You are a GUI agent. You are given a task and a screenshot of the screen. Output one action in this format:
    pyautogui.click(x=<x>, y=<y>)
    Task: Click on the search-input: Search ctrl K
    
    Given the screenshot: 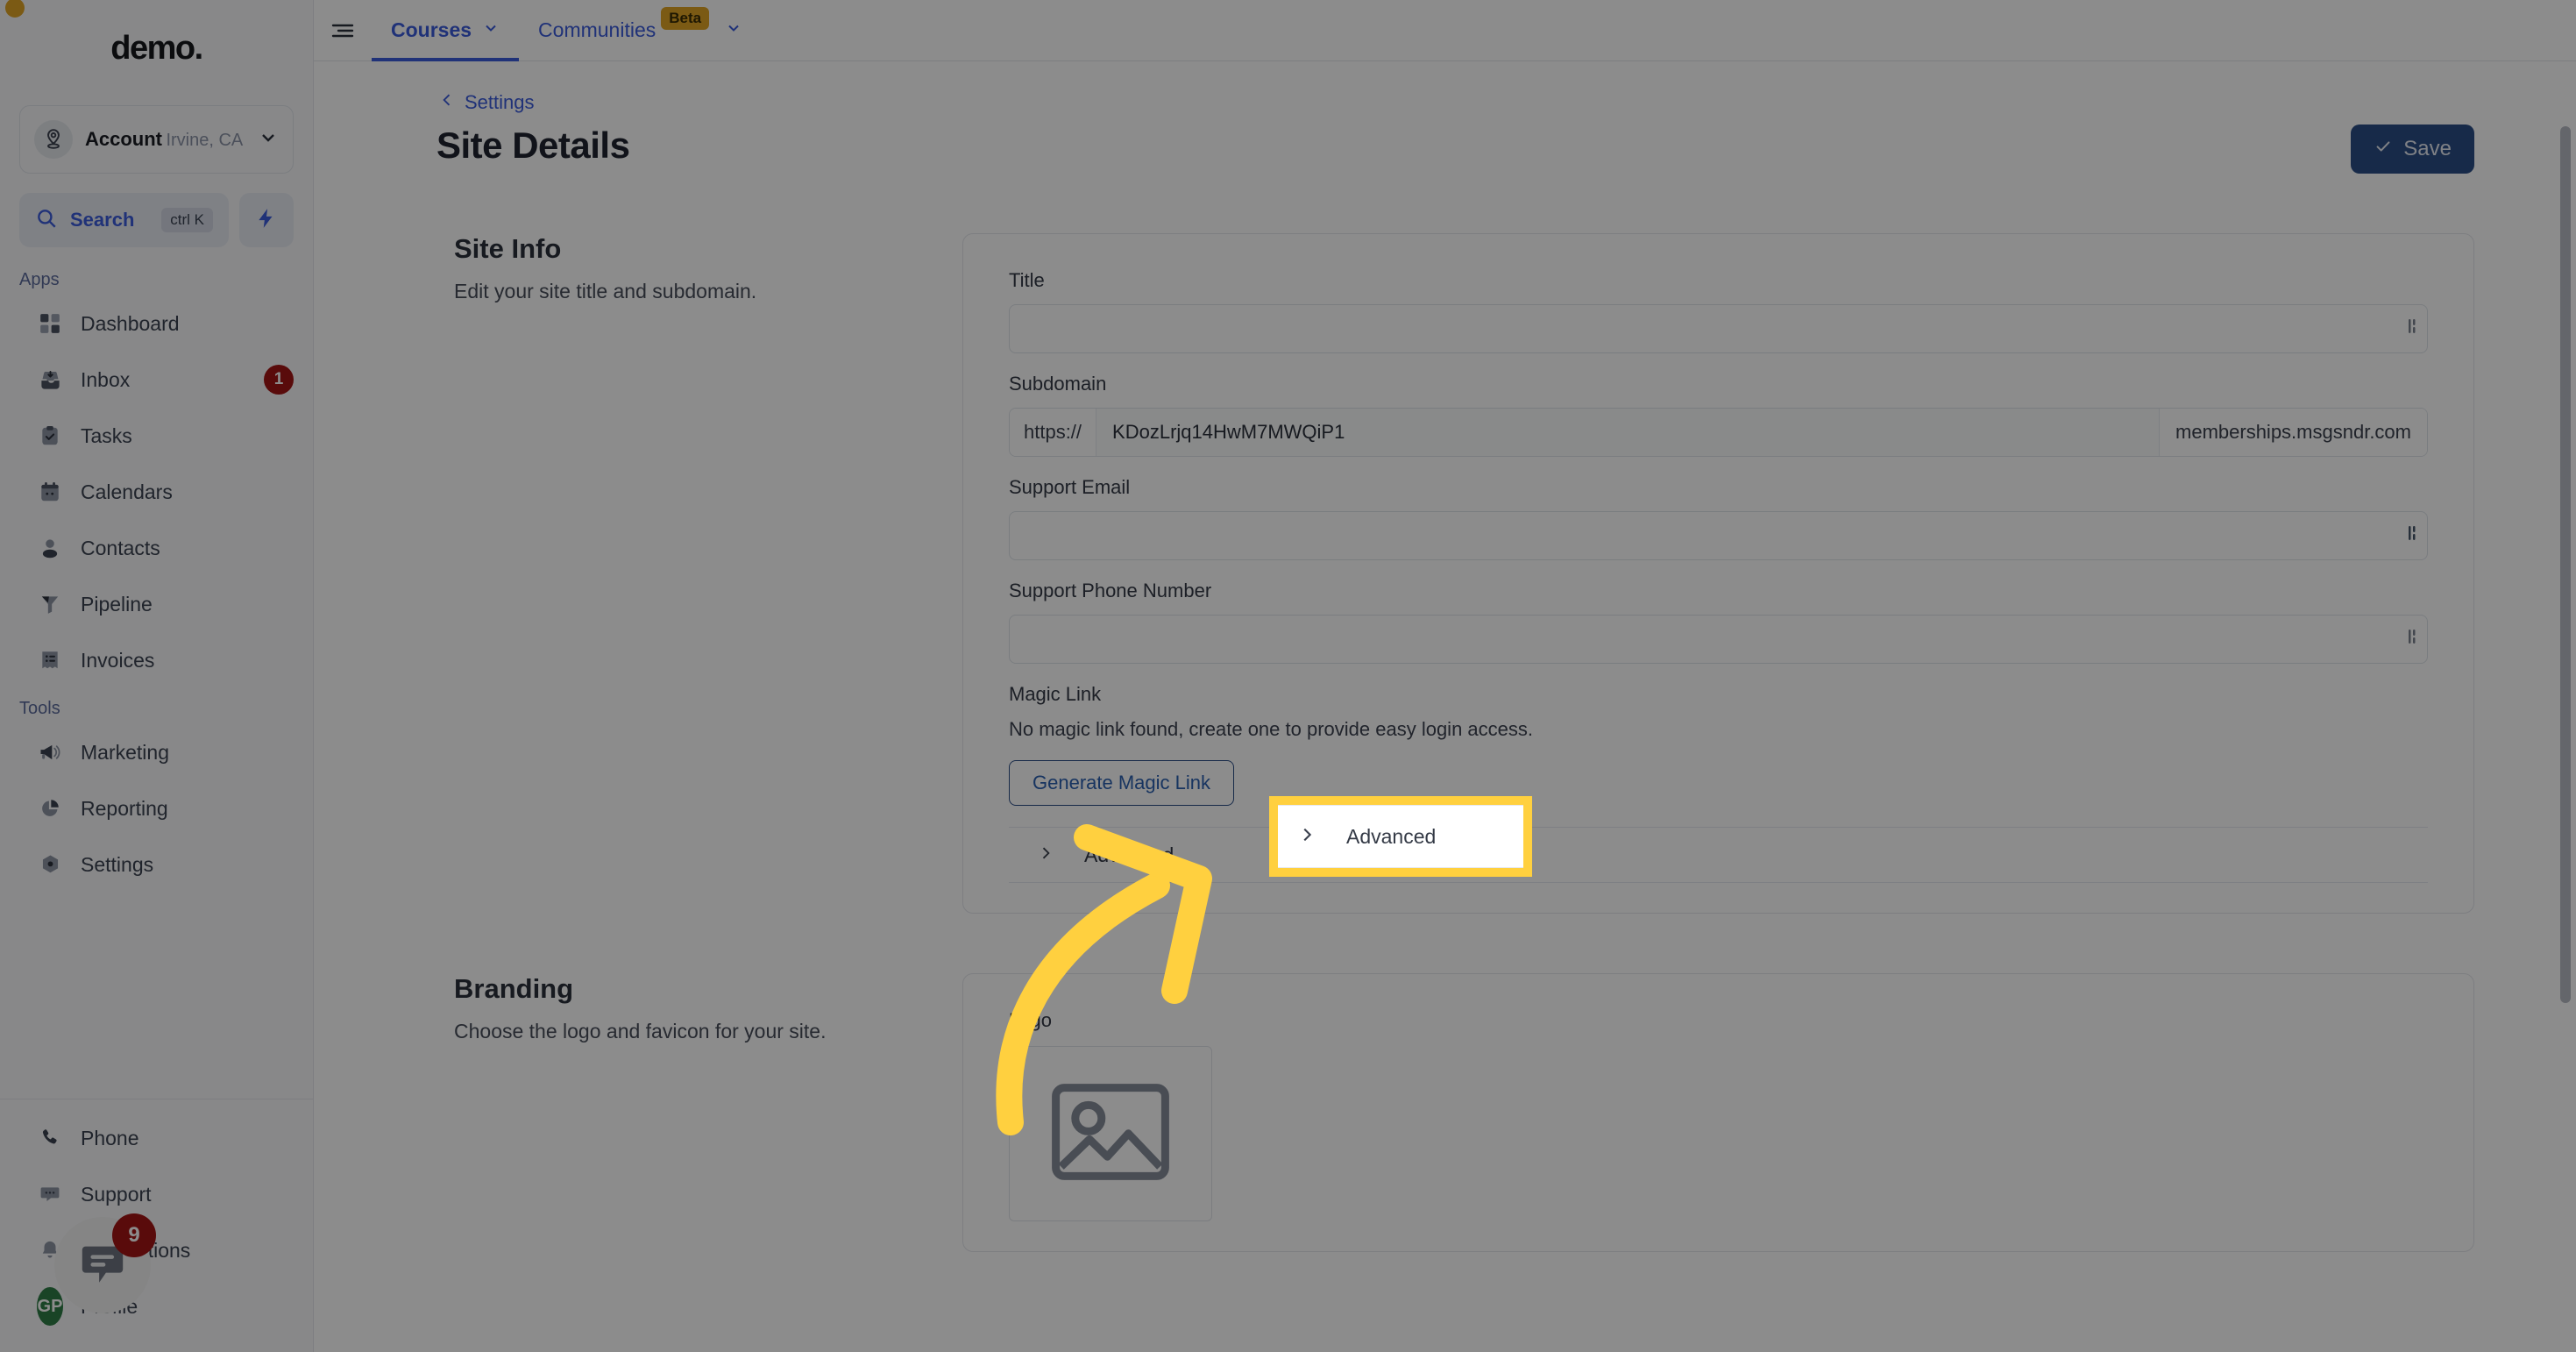 What is the action you would take?
    pyautogui.click(x=124, y=220)
    